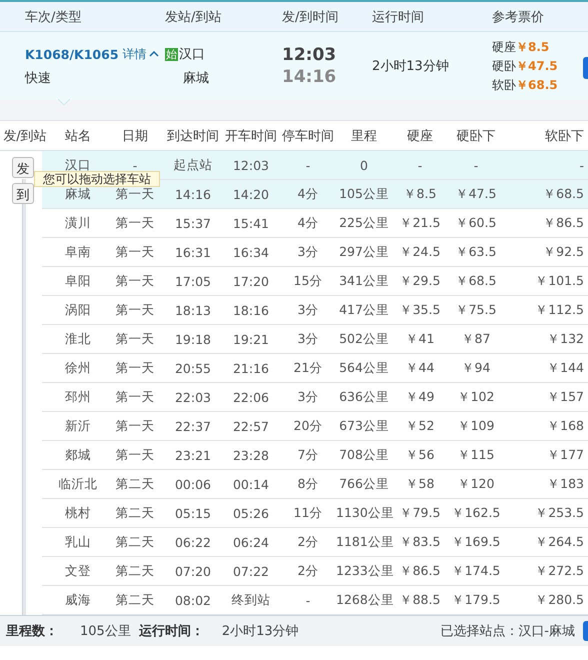  What do you see at coordinates (364, 136) in the screenshot?
I see `column-header: 里程` at bounding box center [364, 136].